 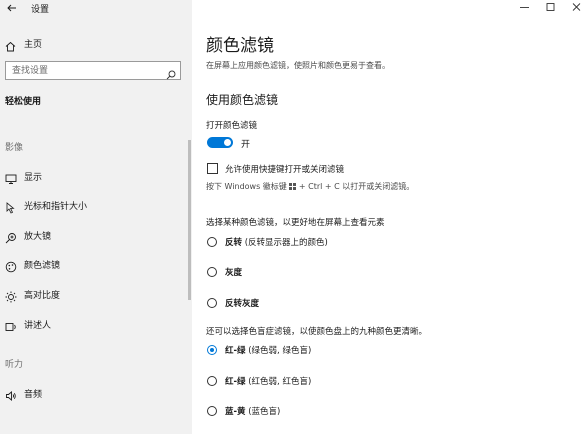 What do you see at coordinates (189, 220) in the screenshot?
I see `sidebar-scrollbar` at bounding box center [189, 220].